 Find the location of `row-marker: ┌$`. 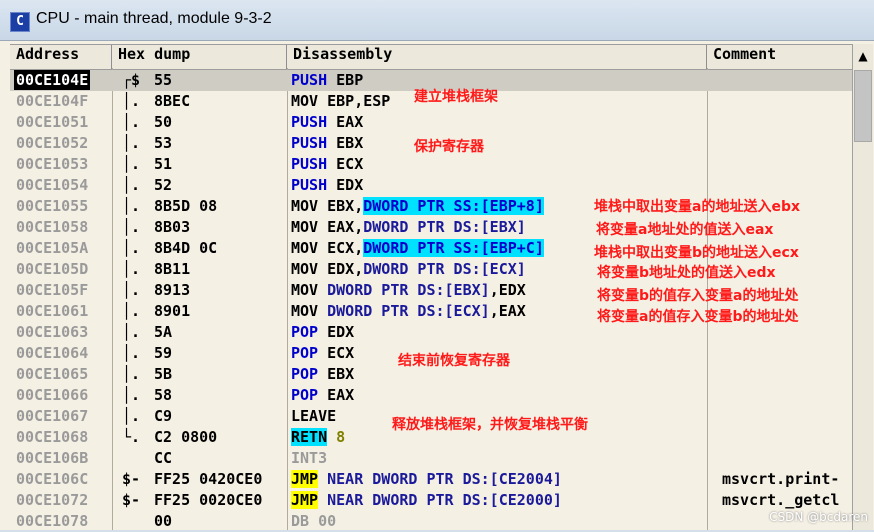

row-marker: ┌$ is located at coordinates (131, 80).